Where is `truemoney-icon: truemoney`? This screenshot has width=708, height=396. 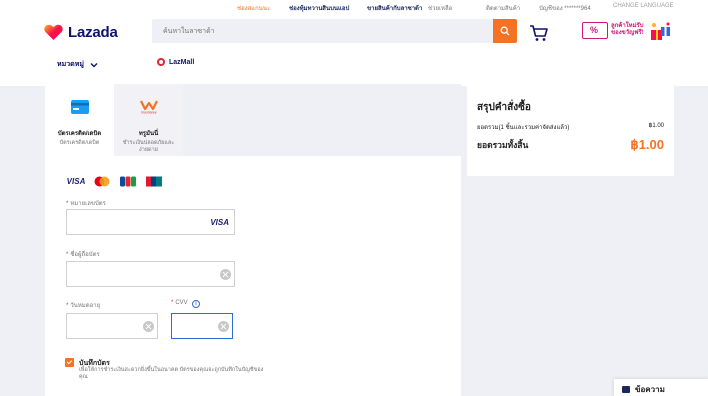
truemoney-icon: truemoney is located at coordinates (148, 107).